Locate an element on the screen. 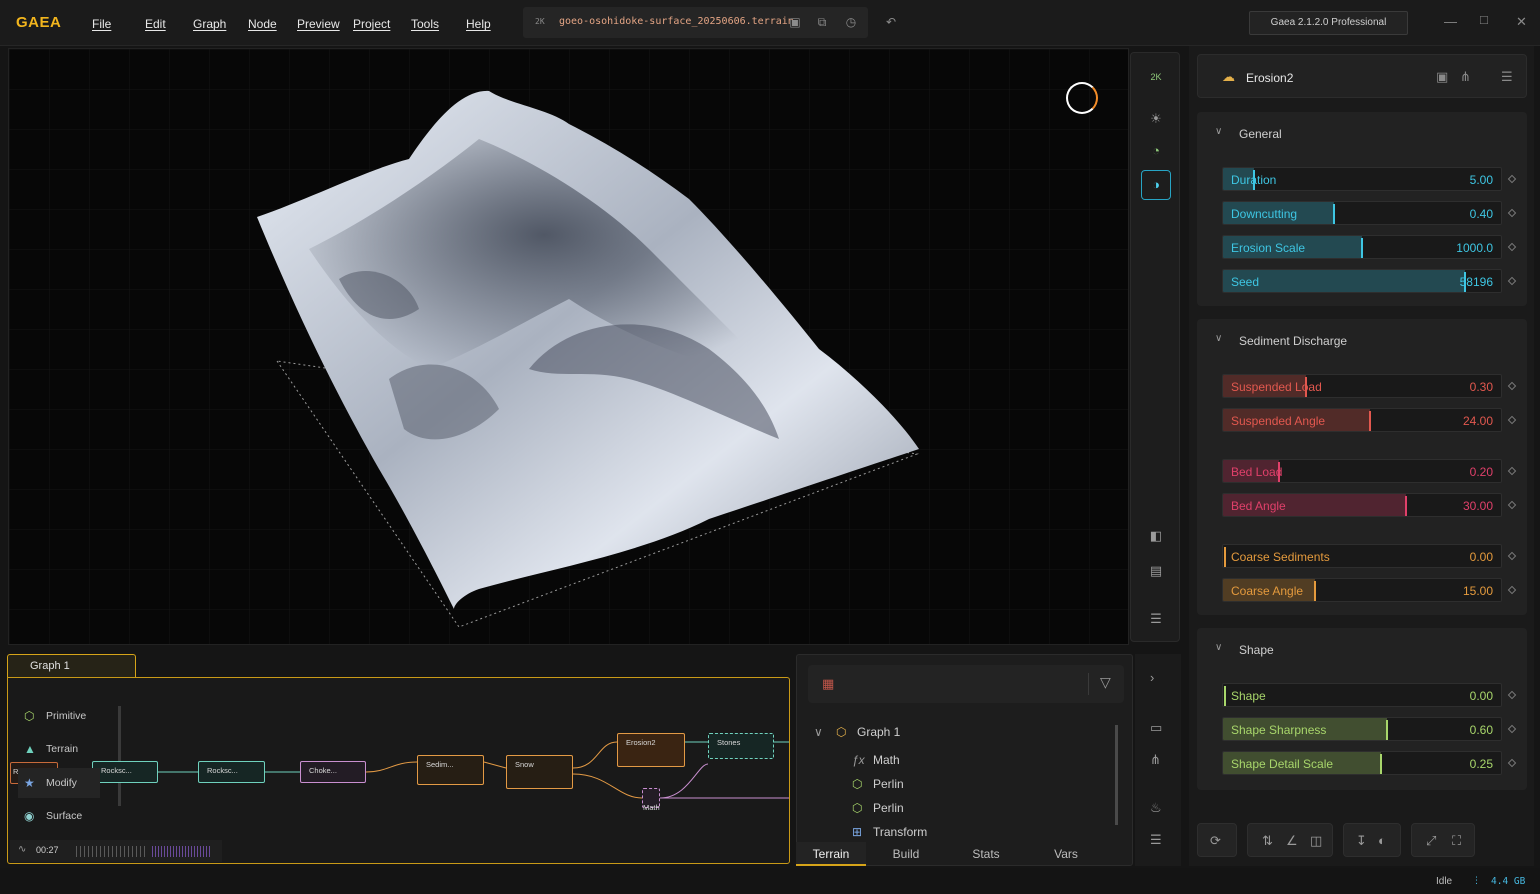 The width and height of the screenshot is (1540, 894). tree-item-transform: Transform is located at coordinates (900, 832).